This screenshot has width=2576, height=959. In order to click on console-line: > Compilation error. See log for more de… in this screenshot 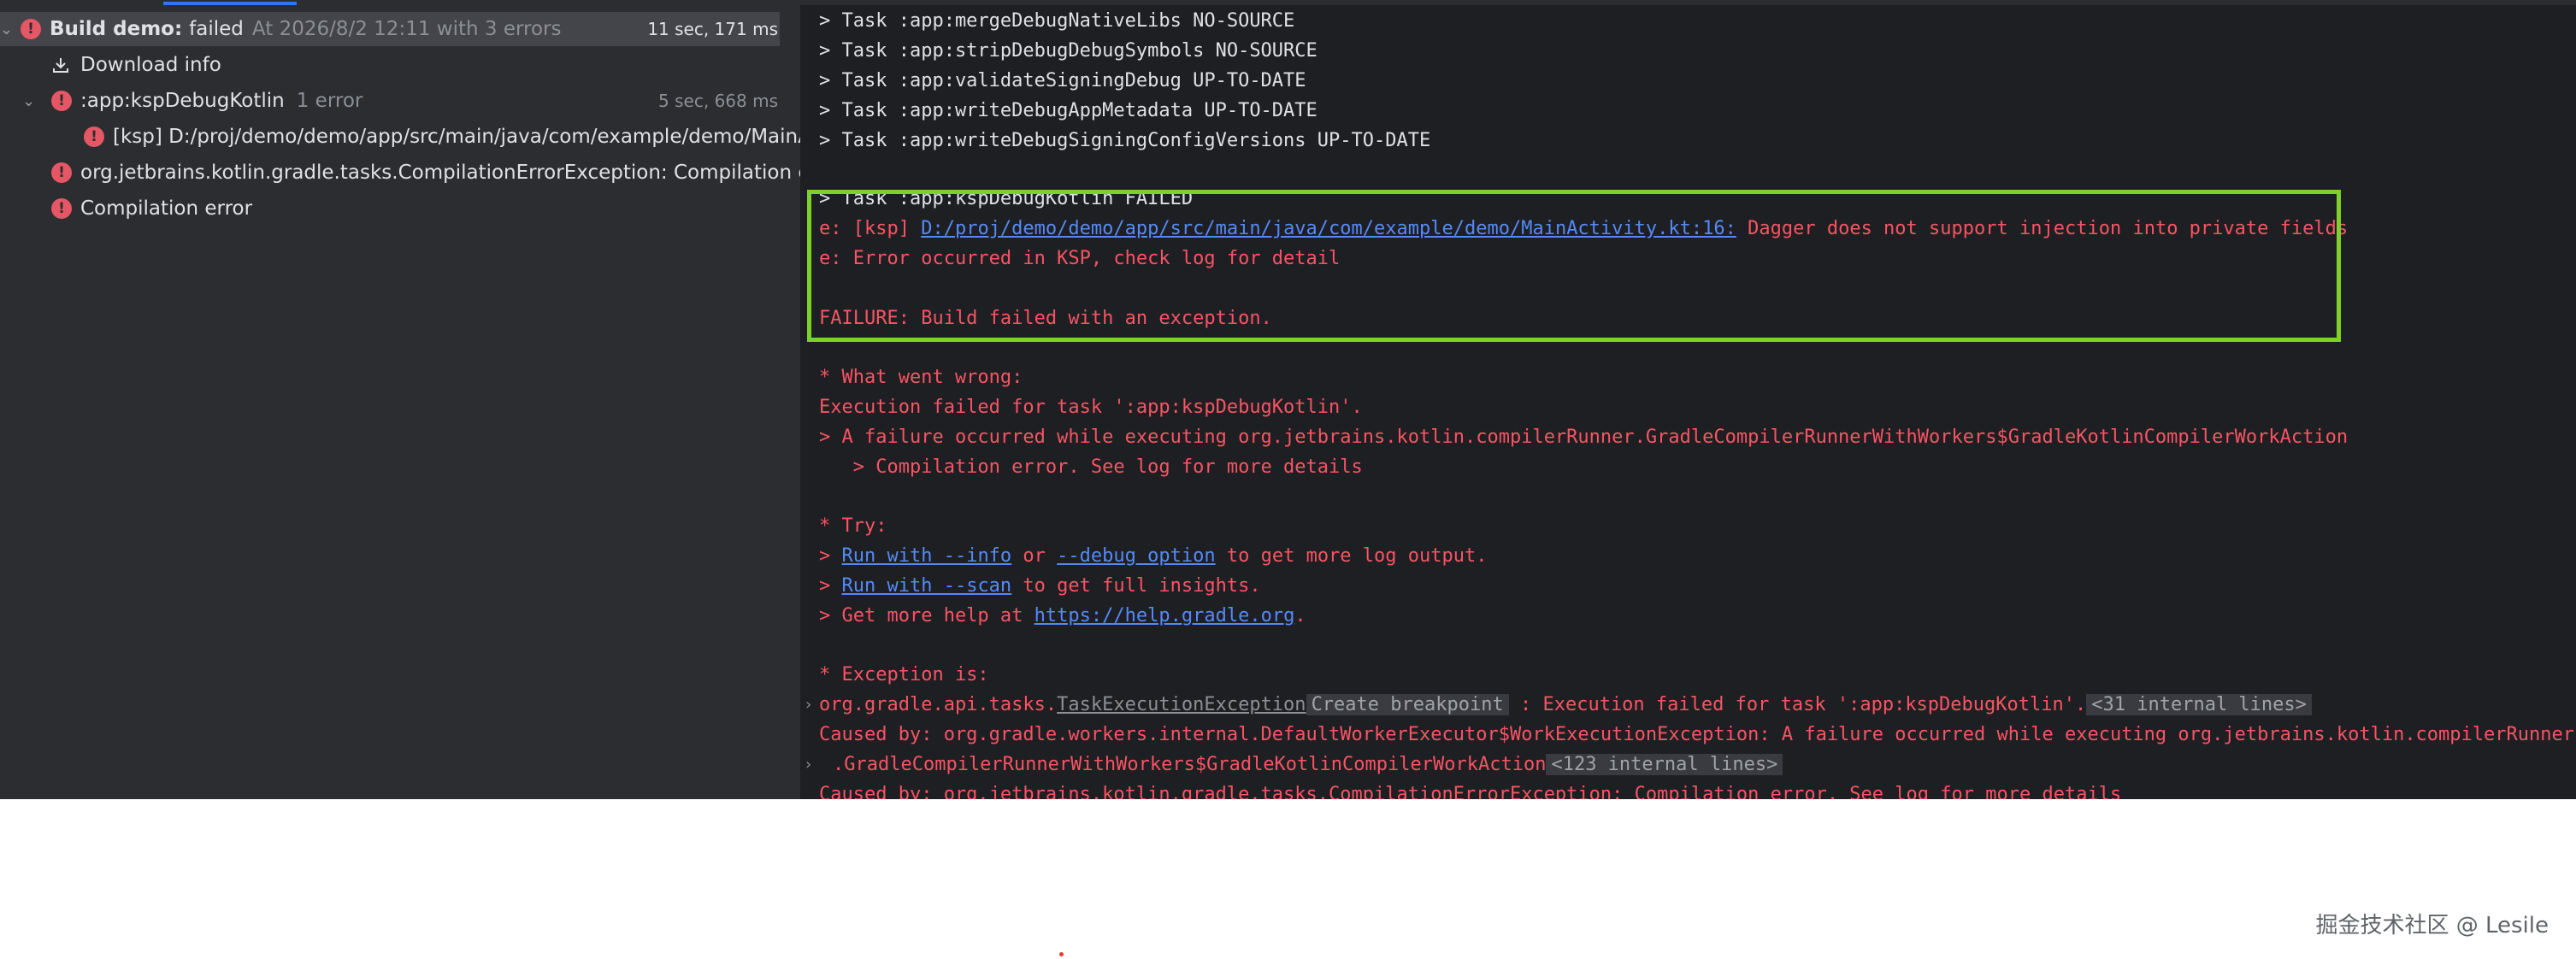, I will do `click(1091, 467)`.